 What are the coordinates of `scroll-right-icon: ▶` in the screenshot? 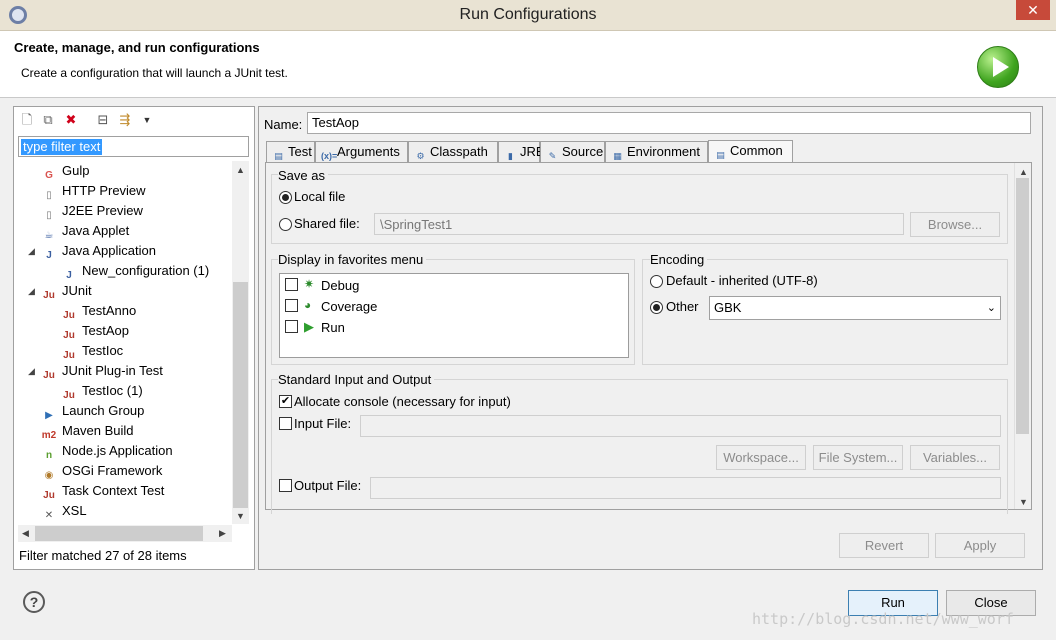 It's located at (222, 533).